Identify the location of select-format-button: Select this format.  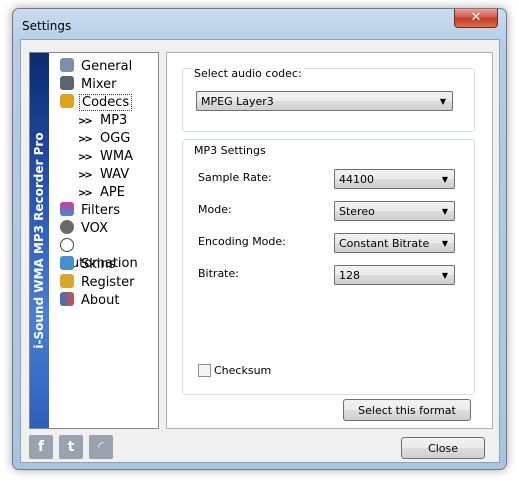
(407, 410).